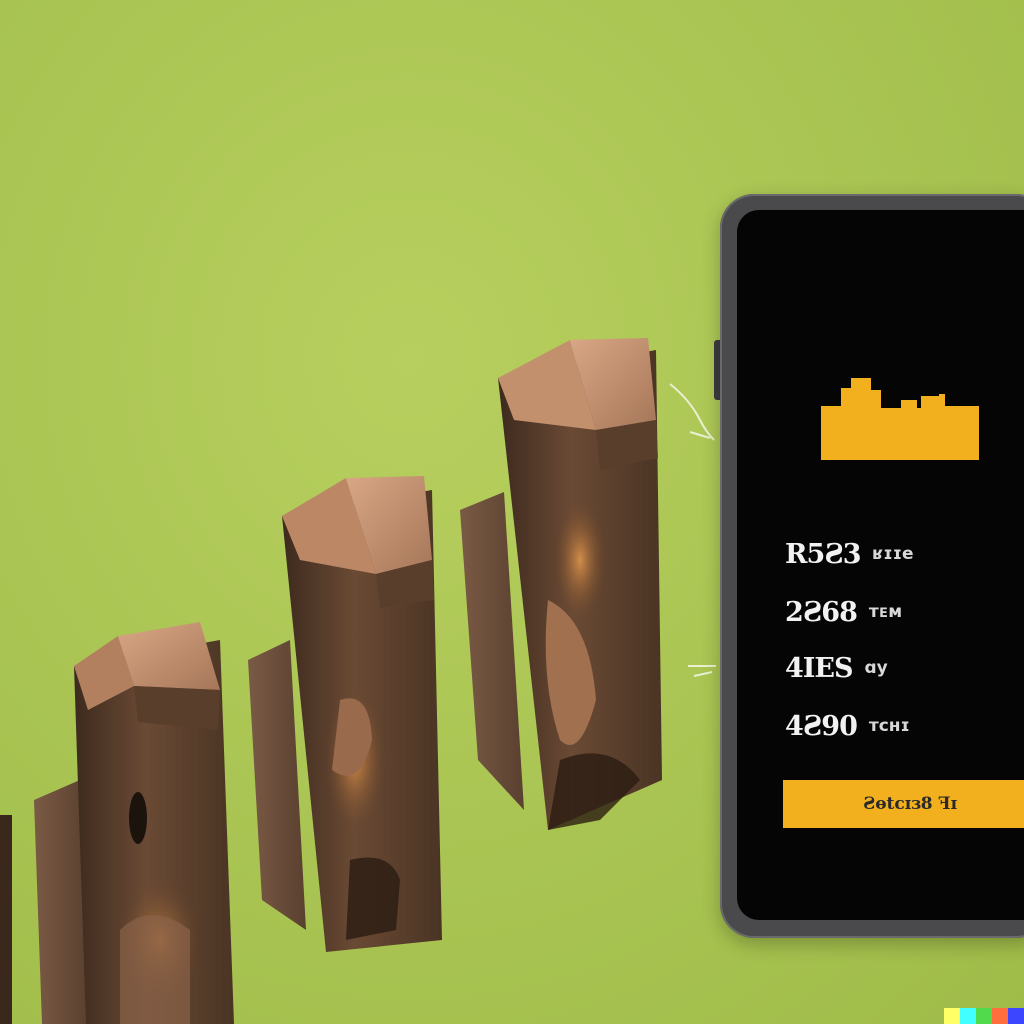 Image resolution: width=1024 pixels, height=1024 pixels. I want to click on stat-value: R5Ƨ3, so click(823, 554).